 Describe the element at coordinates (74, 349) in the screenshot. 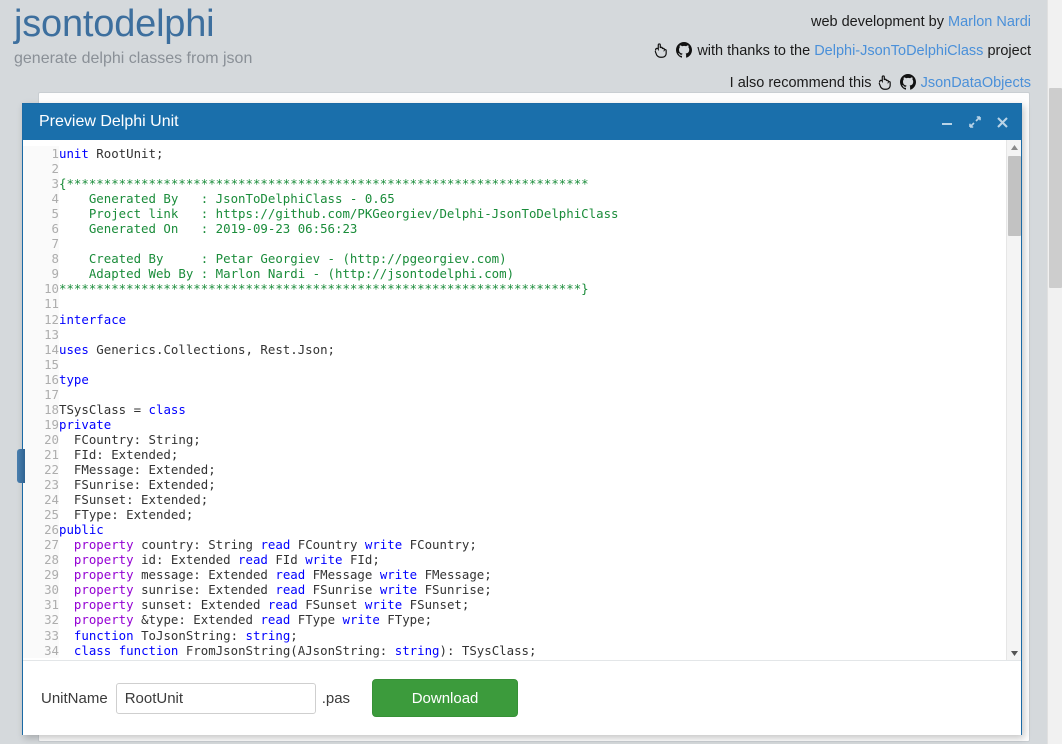

I see `code-token: uses` at that location.